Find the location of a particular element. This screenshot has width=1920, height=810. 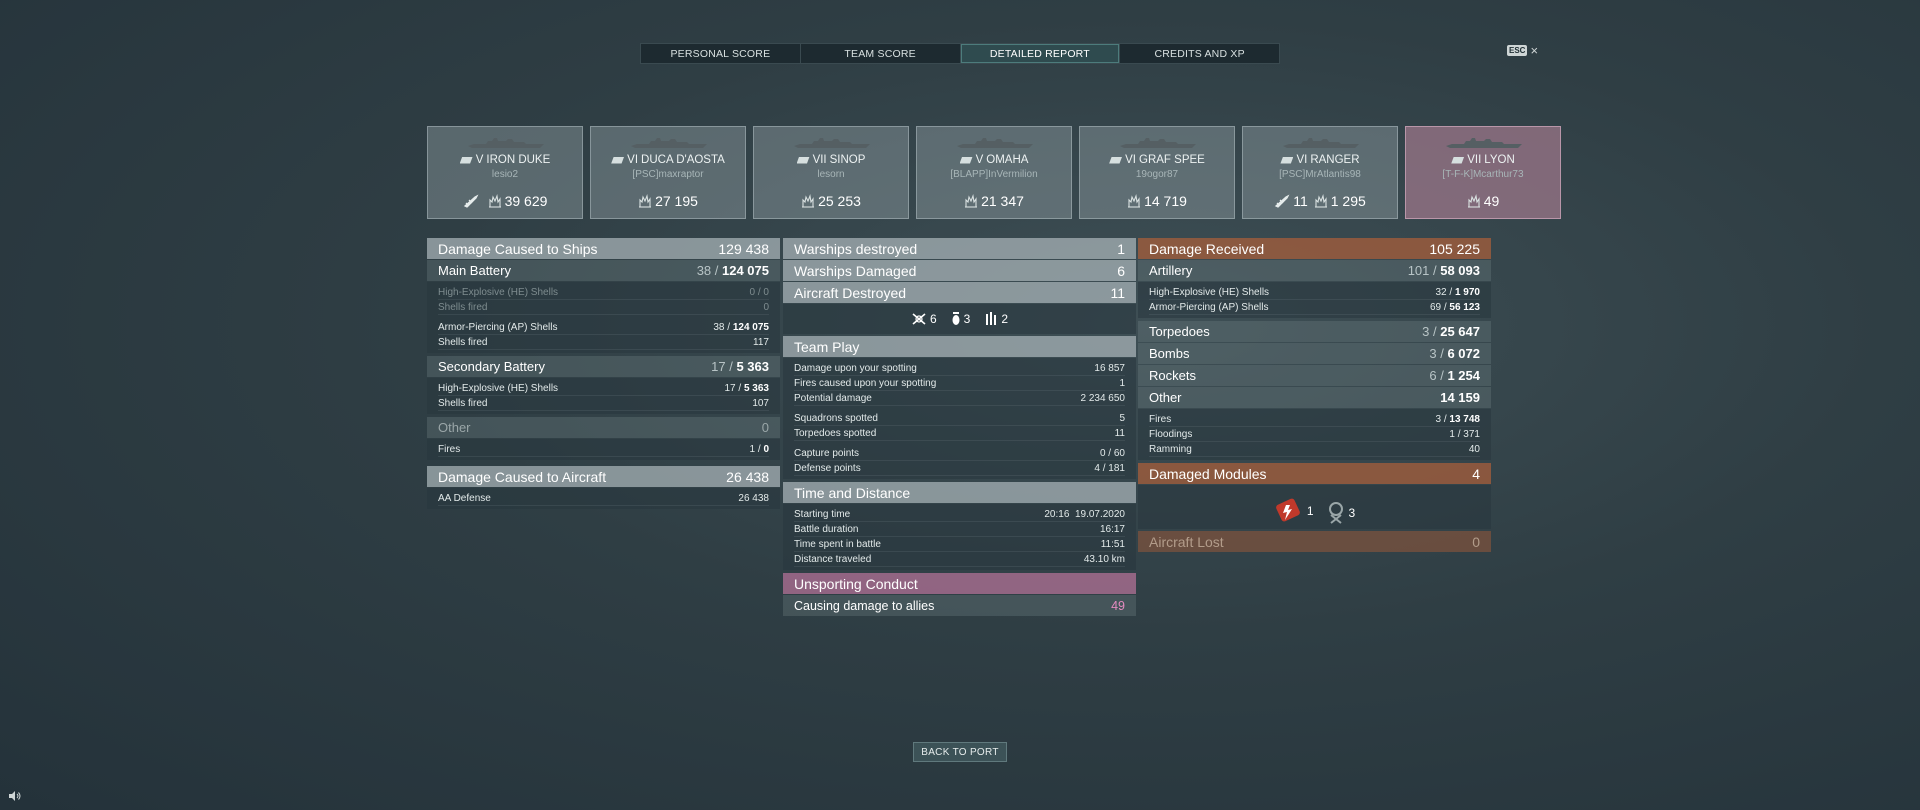

aircraft-stat: 11 is located at coordinates (1291, 201).